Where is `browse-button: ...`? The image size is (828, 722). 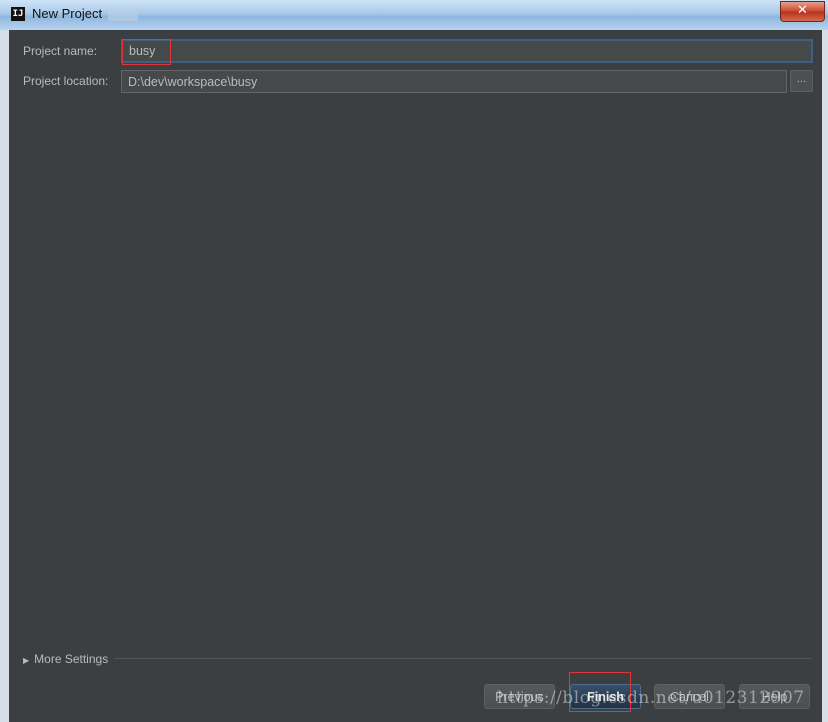 browse-button: ... is located at coordinates (801, 81).